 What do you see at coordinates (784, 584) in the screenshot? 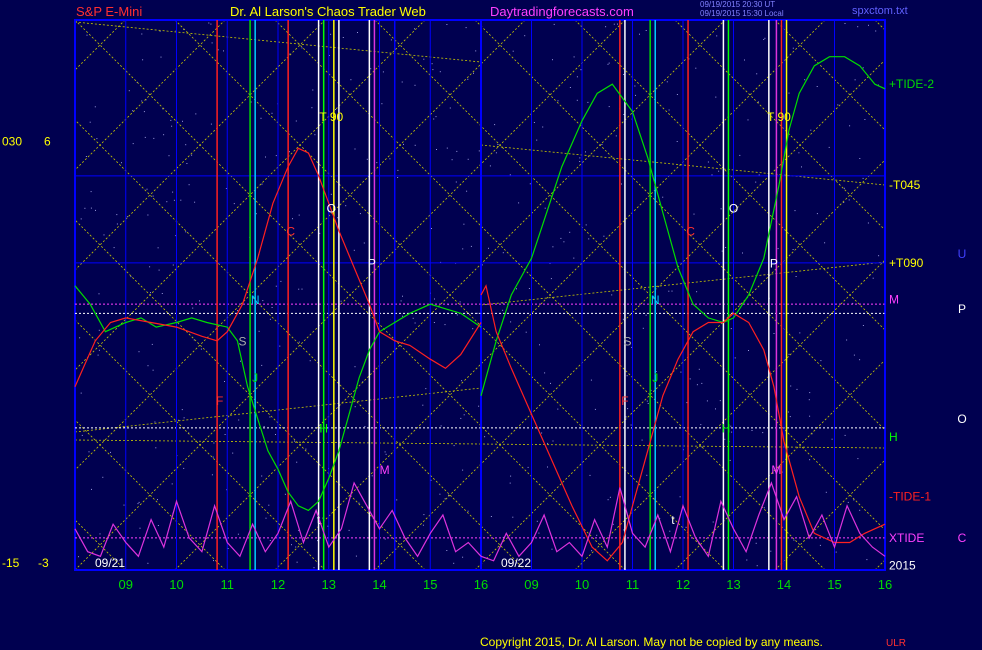
I see `x-tick-label: 14` at bounding box center [784, 584].